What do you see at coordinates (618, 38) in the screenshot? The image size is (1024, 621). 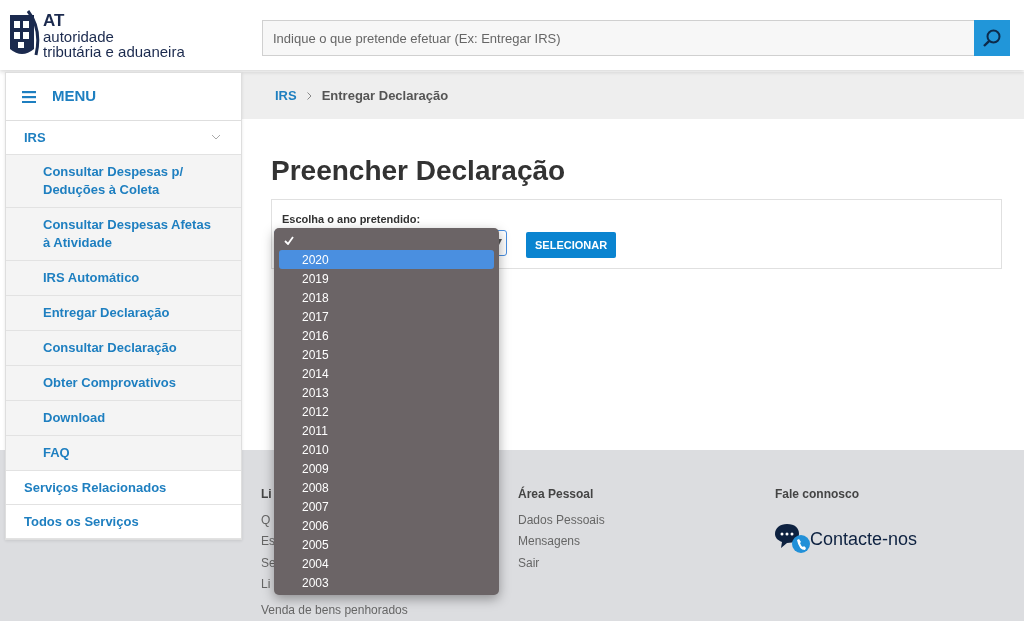 I see `search-field: Indique o que pretende efetuar (Ex: Entregar IRS)` at bounding box center [618, 38].